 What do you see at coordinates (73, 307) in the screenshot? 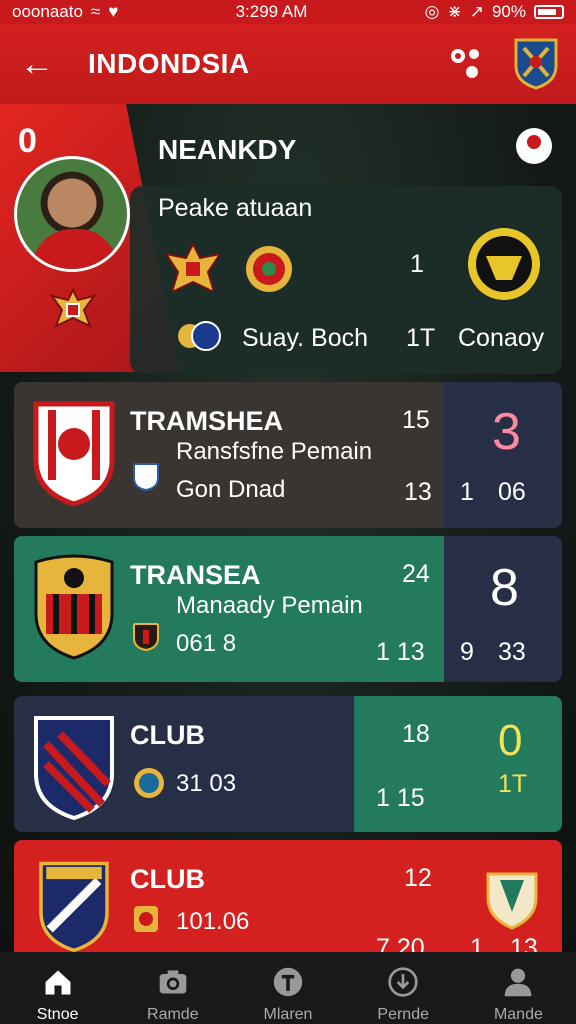
I see `garuda-emblem-icon` at bounding box center [73, 307].